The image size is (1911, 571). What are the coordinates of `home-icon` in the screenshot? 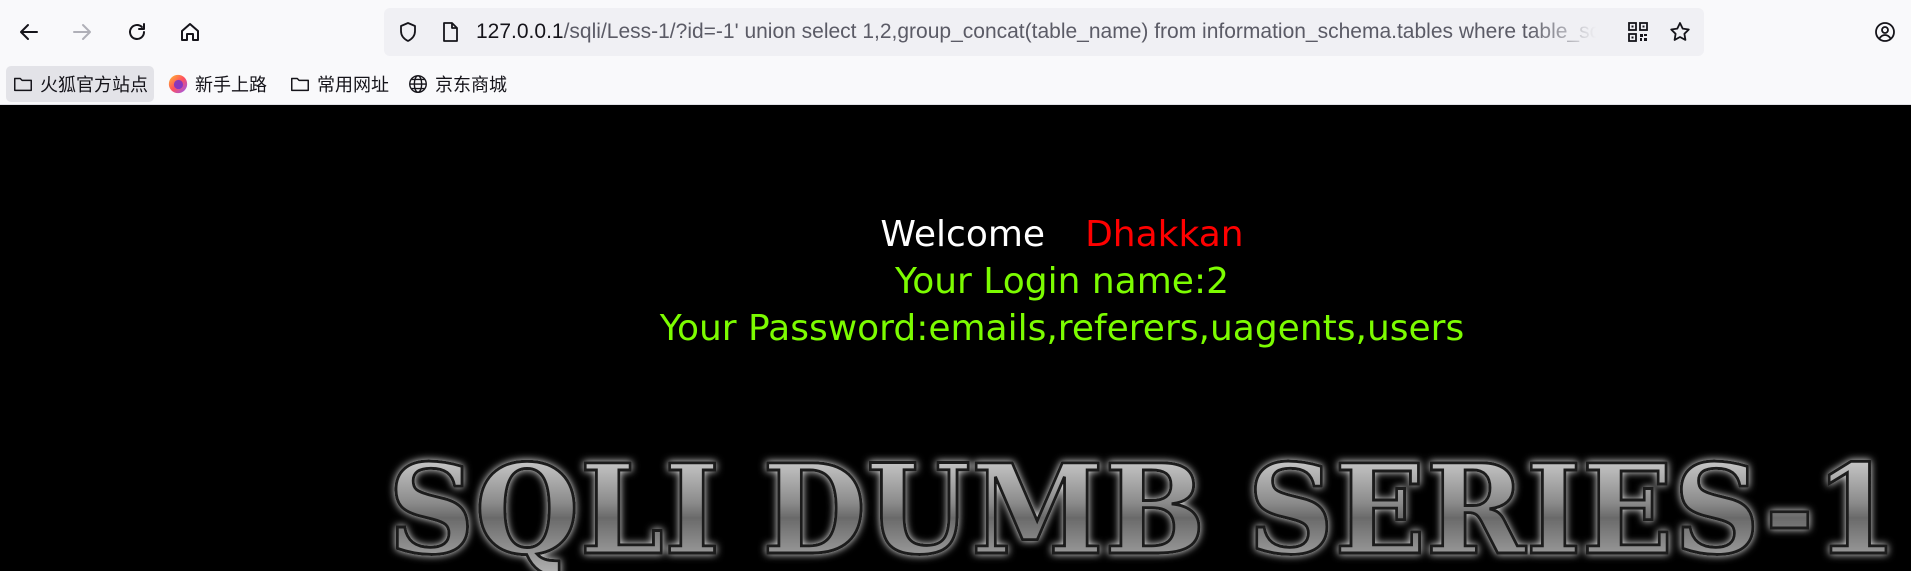 It's located at (190, 32).